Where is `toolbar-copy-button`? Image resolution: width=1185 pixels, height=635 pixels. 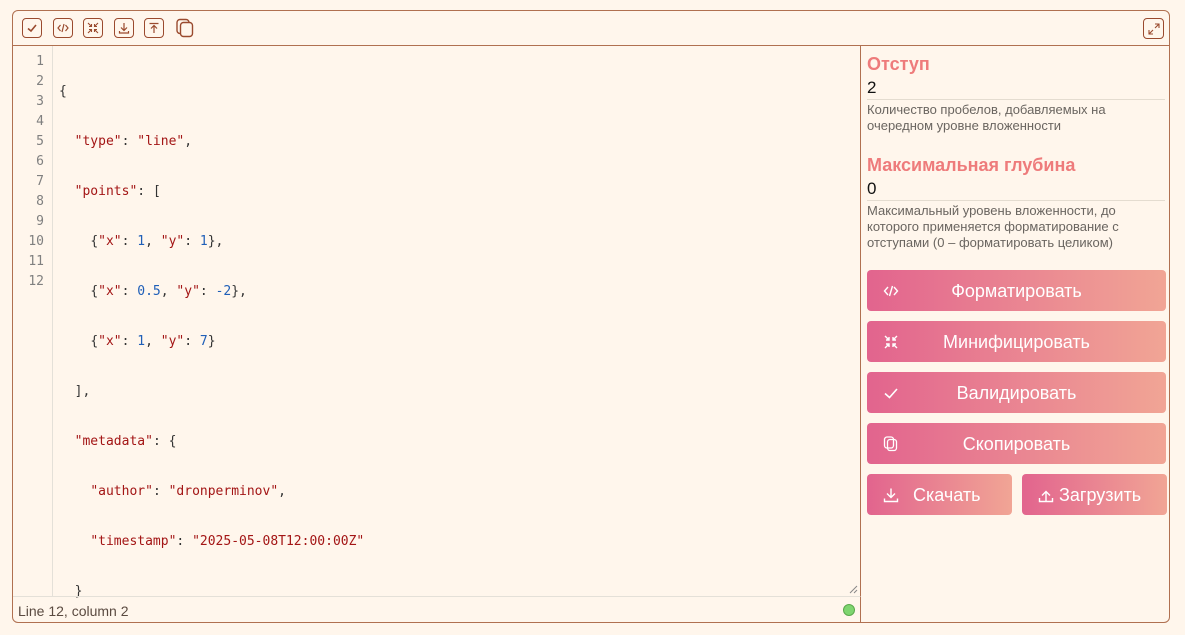 toolbar-copy-button is located at coordinates (185, 28).